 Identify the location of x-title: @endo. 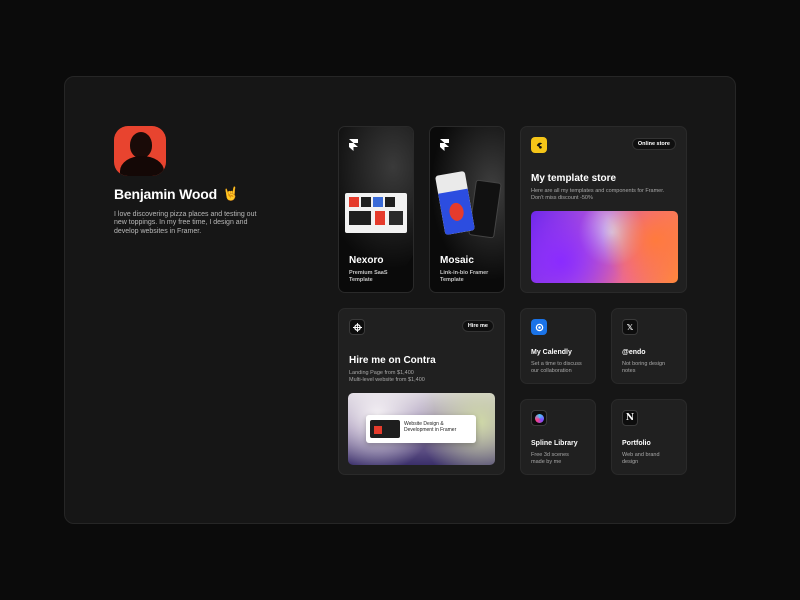
(634, 352).